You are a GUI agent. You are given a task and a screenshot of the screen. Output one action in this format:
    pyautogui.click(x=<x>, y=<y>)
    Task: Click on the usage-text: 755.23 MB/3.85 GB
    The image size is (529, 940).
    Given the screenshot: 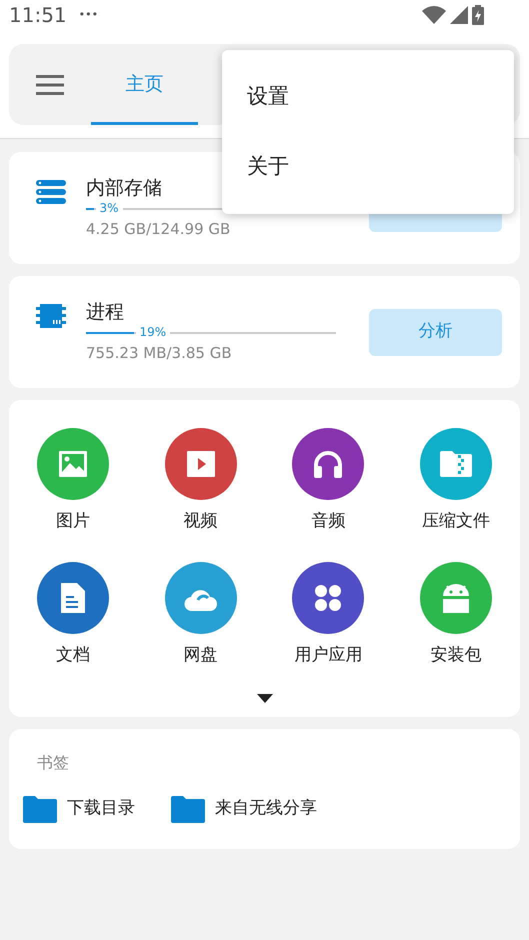 What is the action you would take?
    pyautogui.click(x=159, y=353)
    